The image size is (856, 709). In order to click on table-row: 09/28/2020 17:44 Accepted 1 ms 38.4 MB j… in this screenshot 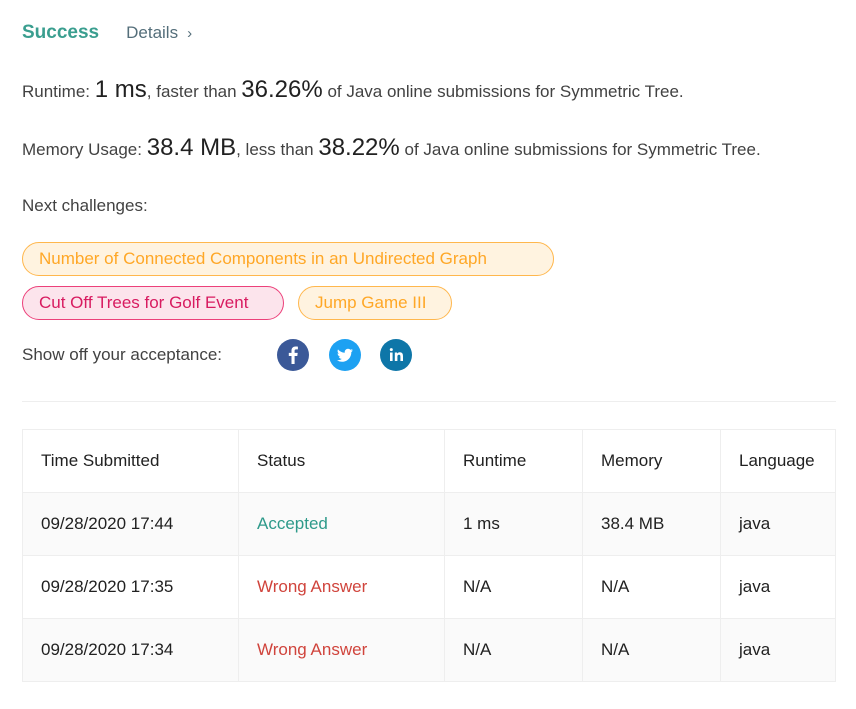, I will do `click(429, 524)`.